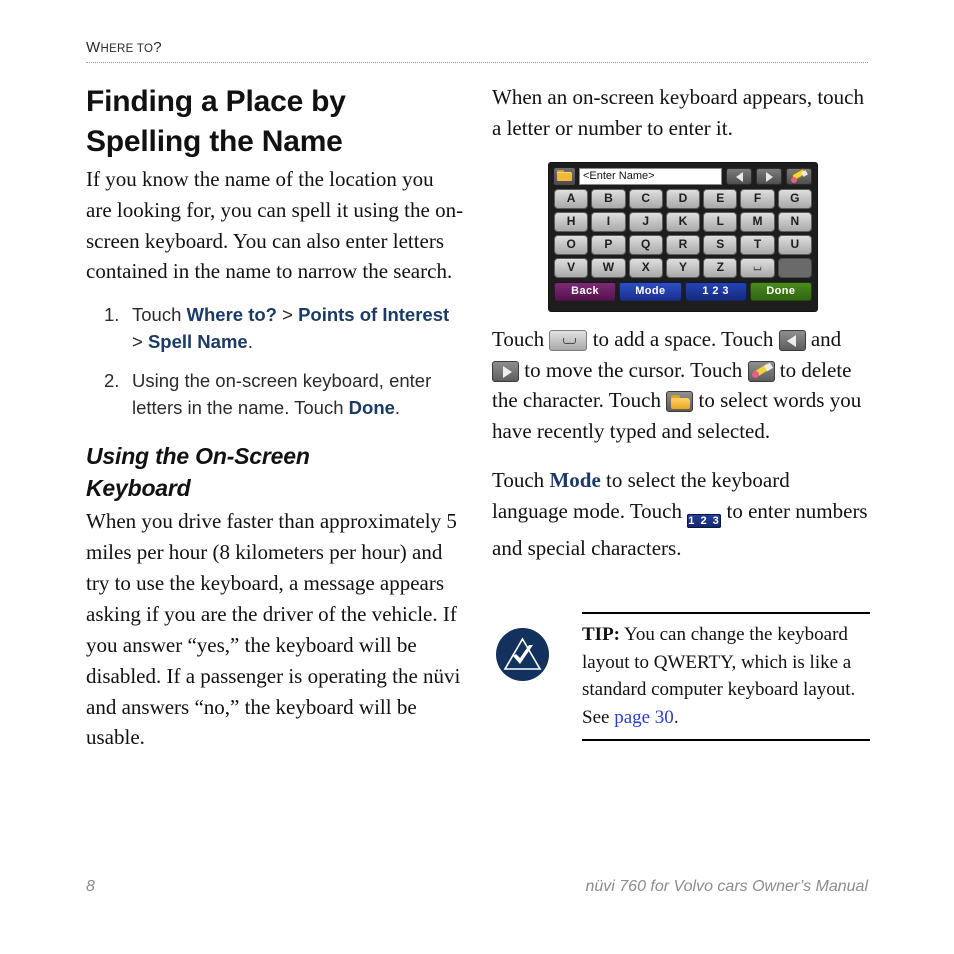 The width and height of the screenshot is (954, 954). I want to click on subheading-line2: Keyboard, so click(138, 487).